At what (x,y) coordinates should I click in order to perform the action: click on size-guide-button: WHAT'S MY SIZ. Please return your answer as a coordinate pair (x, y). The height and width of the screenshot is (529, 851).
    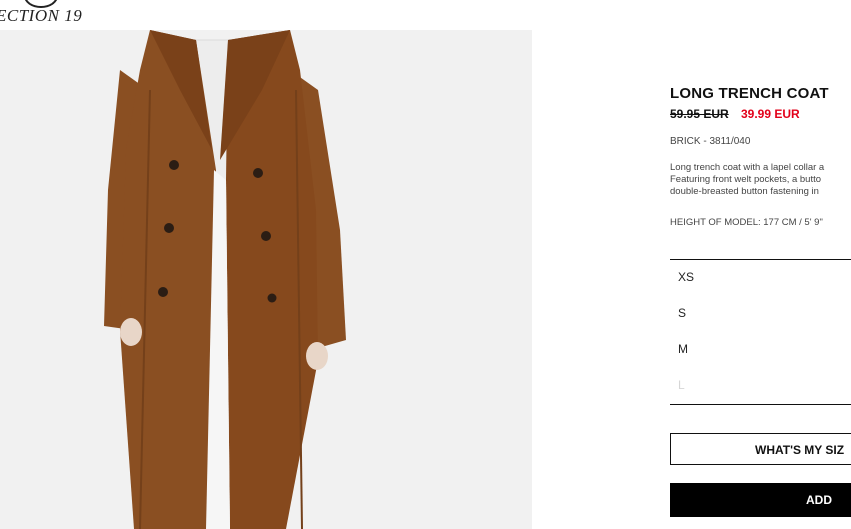
    Looking at the image, I should click on (760, 449).